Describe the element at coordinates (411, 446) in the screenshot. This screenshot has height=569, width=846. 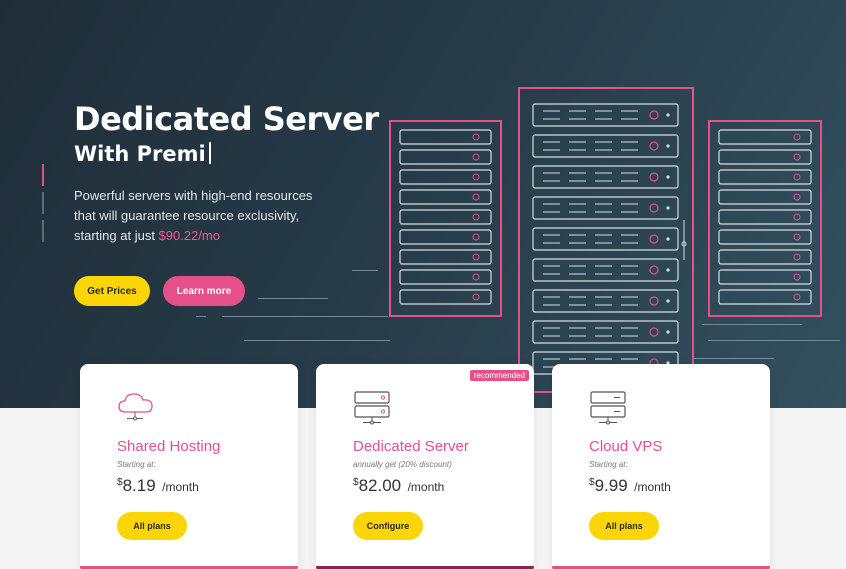
I see `plan-title: Dedicated Server` at that location.